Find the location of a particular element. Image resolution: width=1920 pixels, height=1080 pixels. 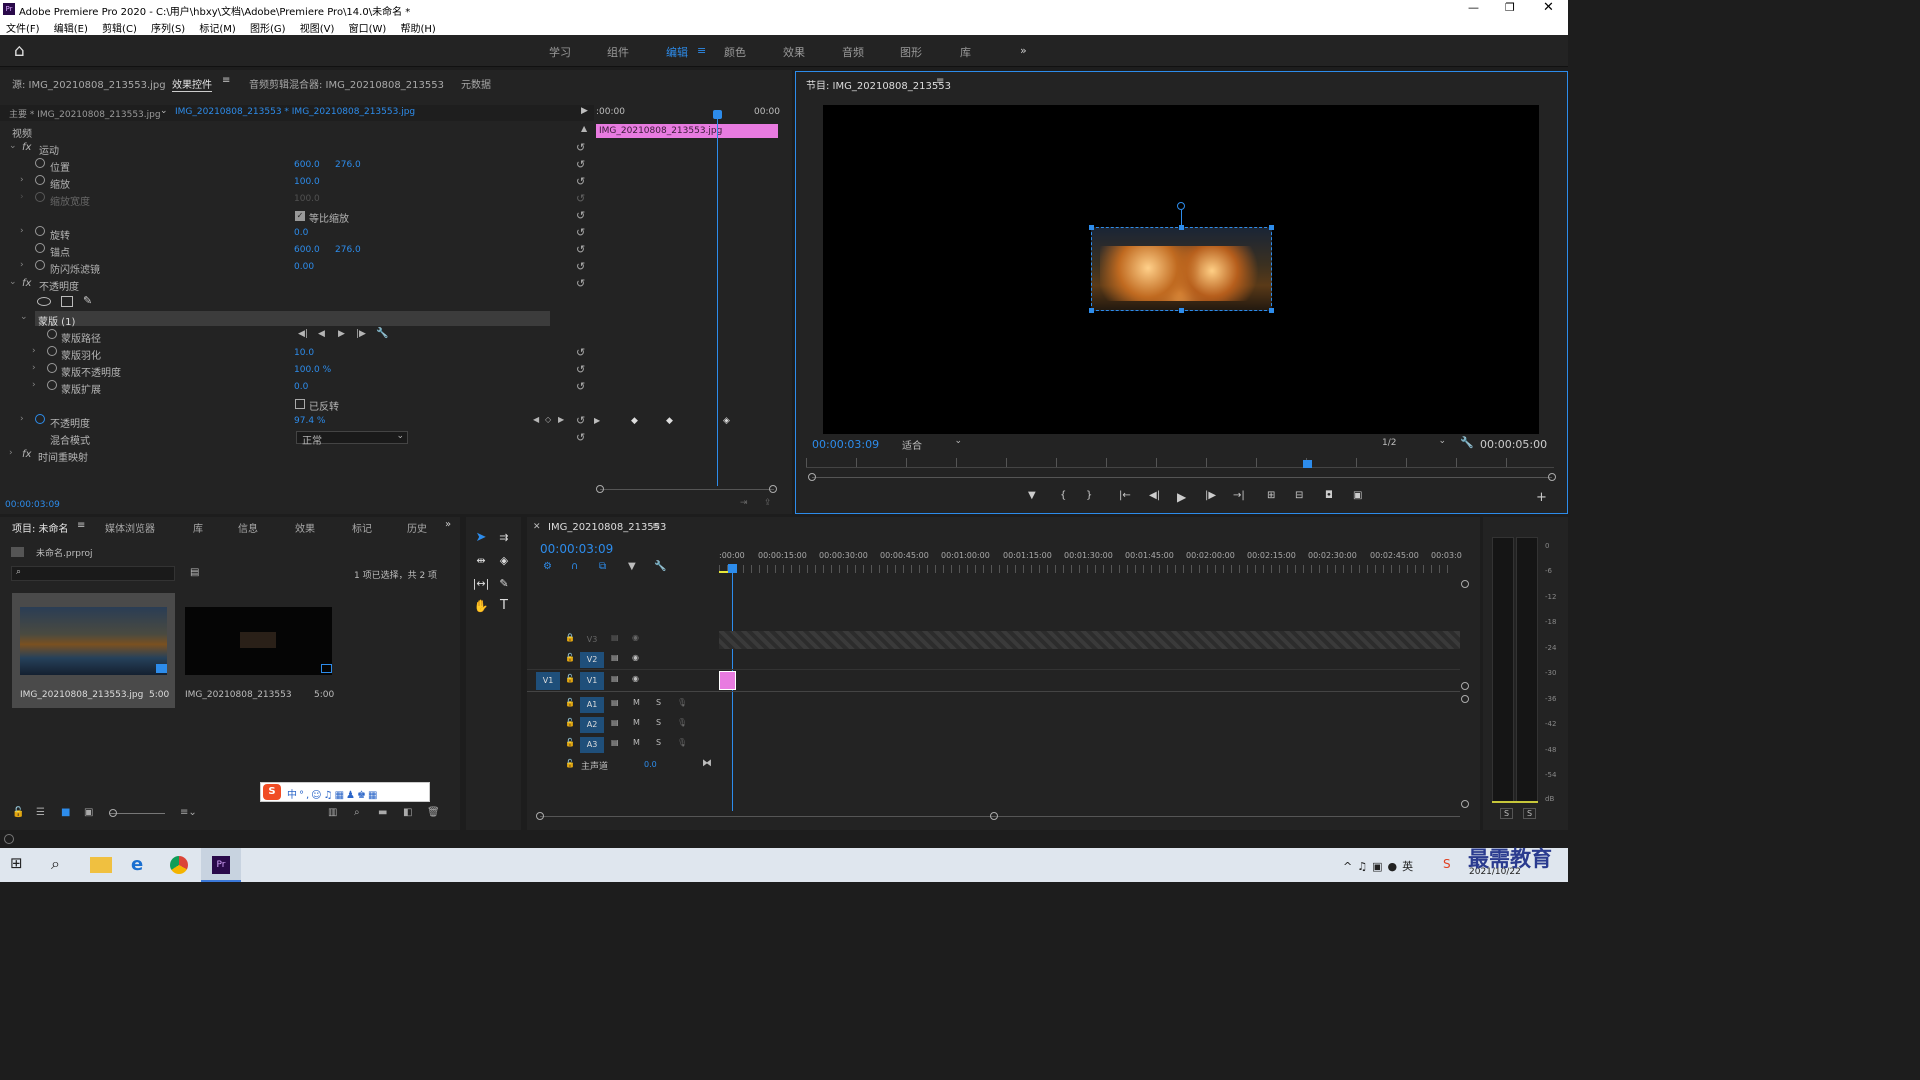

program-ruler is located at coordinates (1180, 463).